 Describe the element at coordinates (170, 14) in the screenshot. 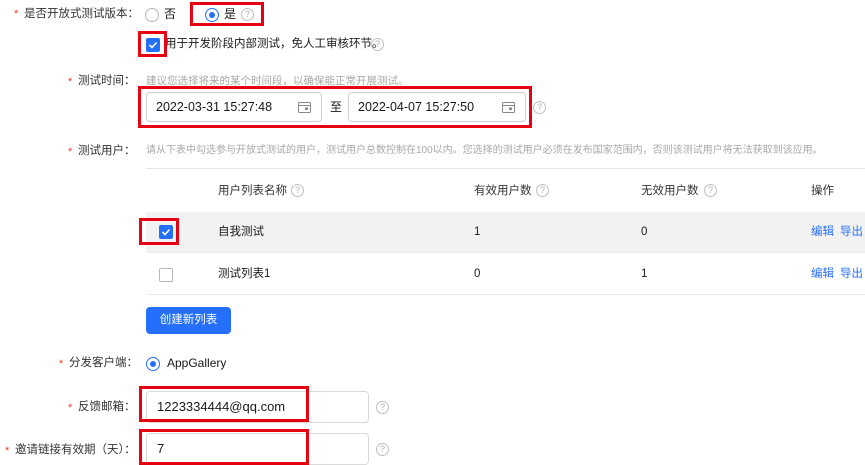

I see `open-test-option-no-label: 否` at that location.